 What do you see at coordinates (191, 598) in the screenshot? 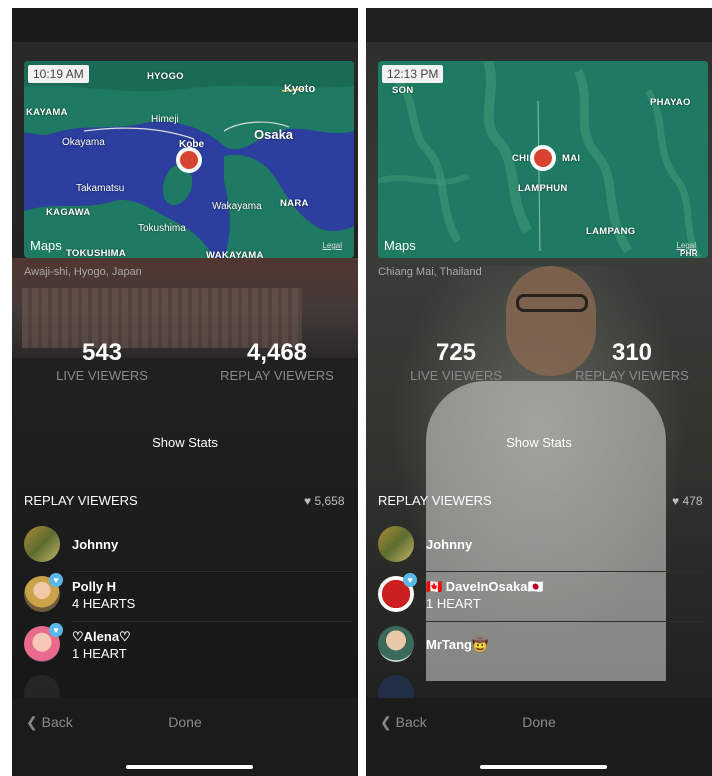
I see `viewer-row: ♥ Polly H 4 HEARTS` at bounding box center [191, 598].